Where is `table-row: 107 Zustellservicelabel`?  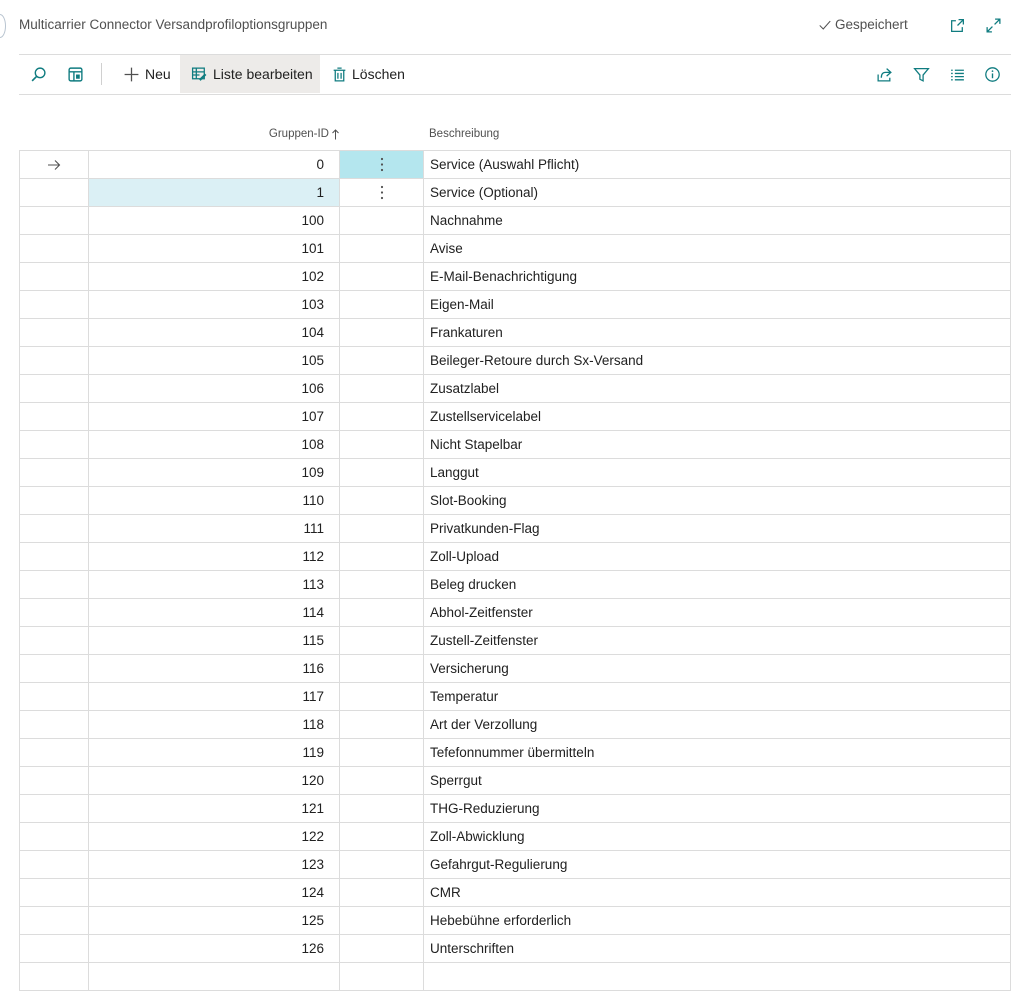
table-row: 107 Zustellservicelabel is located at coordinates (515, 417).